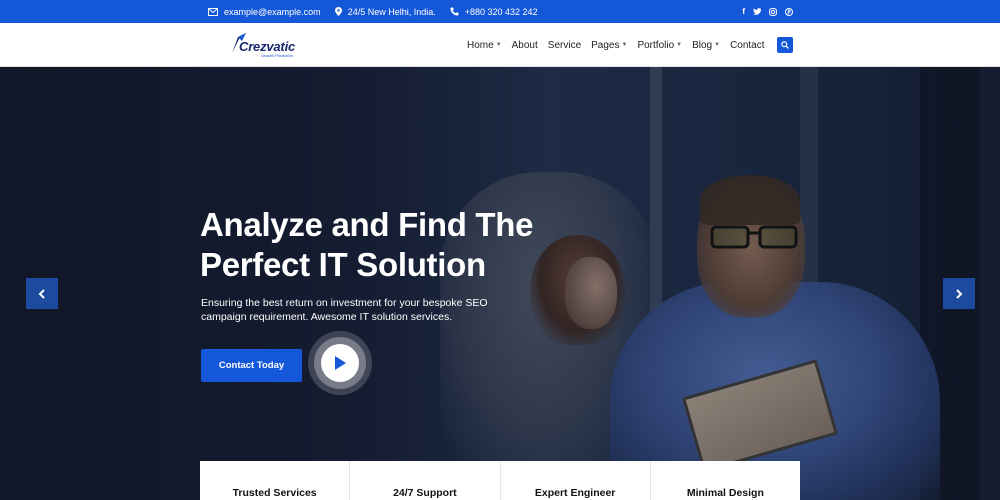 This screenshot has height=500, width=1000. Describe the element at coordinates (763, 11) in the screenshot. I see `social-links: f` at that location.